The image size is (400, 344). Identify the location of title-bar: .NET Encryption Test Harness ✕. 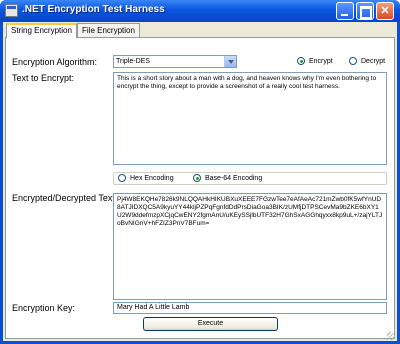
(200, 11).